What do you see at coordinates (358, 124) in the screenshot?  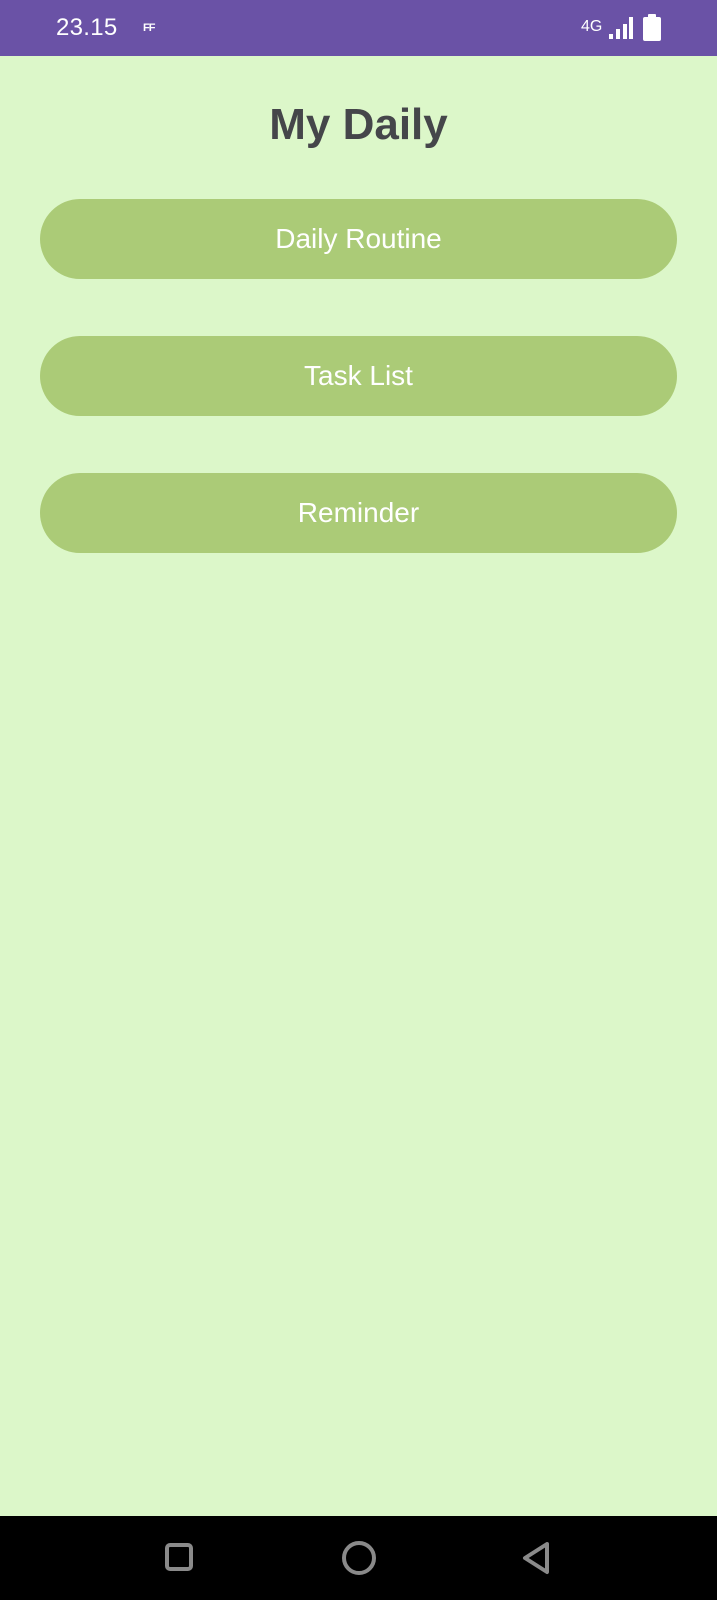 I see `page-title: My Daily` at bounding box center [358, 124].